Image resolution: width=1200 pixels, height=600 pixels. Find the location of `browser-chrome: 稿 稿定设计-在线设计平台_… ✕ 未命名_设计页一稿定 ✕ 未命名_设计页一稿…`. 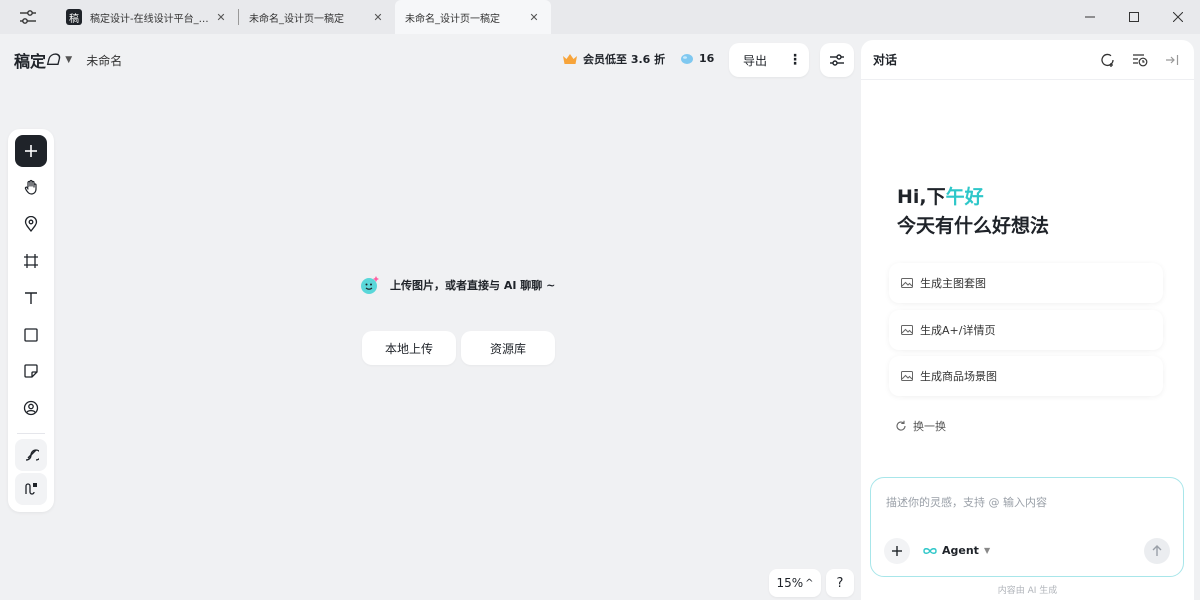

browser-chrome: 稿 稿定设计-在线设计平台_… ✕ 未命名_设计页一稿定 ✕ 未命名_设计页一稿… is located at coordinates (600, 17).